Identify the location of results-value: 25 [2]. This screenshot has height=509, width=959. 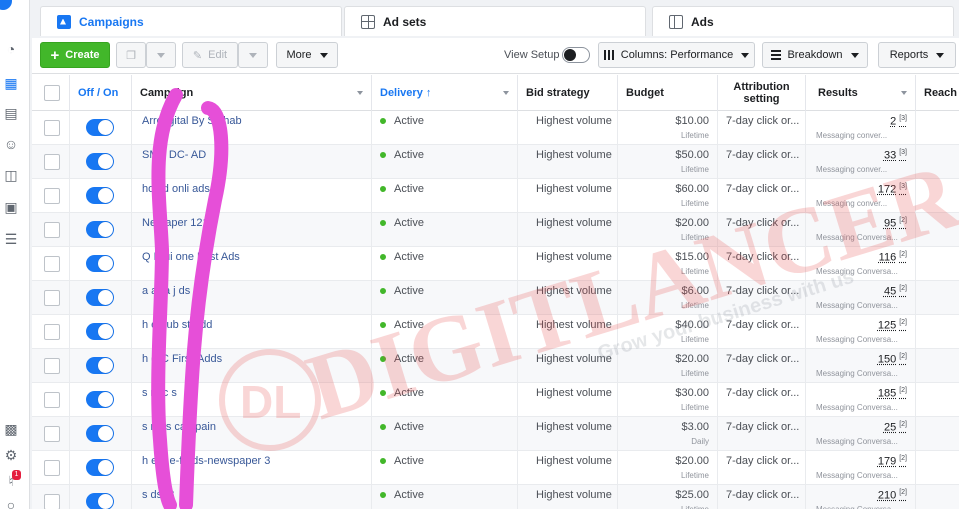
(895, 427).